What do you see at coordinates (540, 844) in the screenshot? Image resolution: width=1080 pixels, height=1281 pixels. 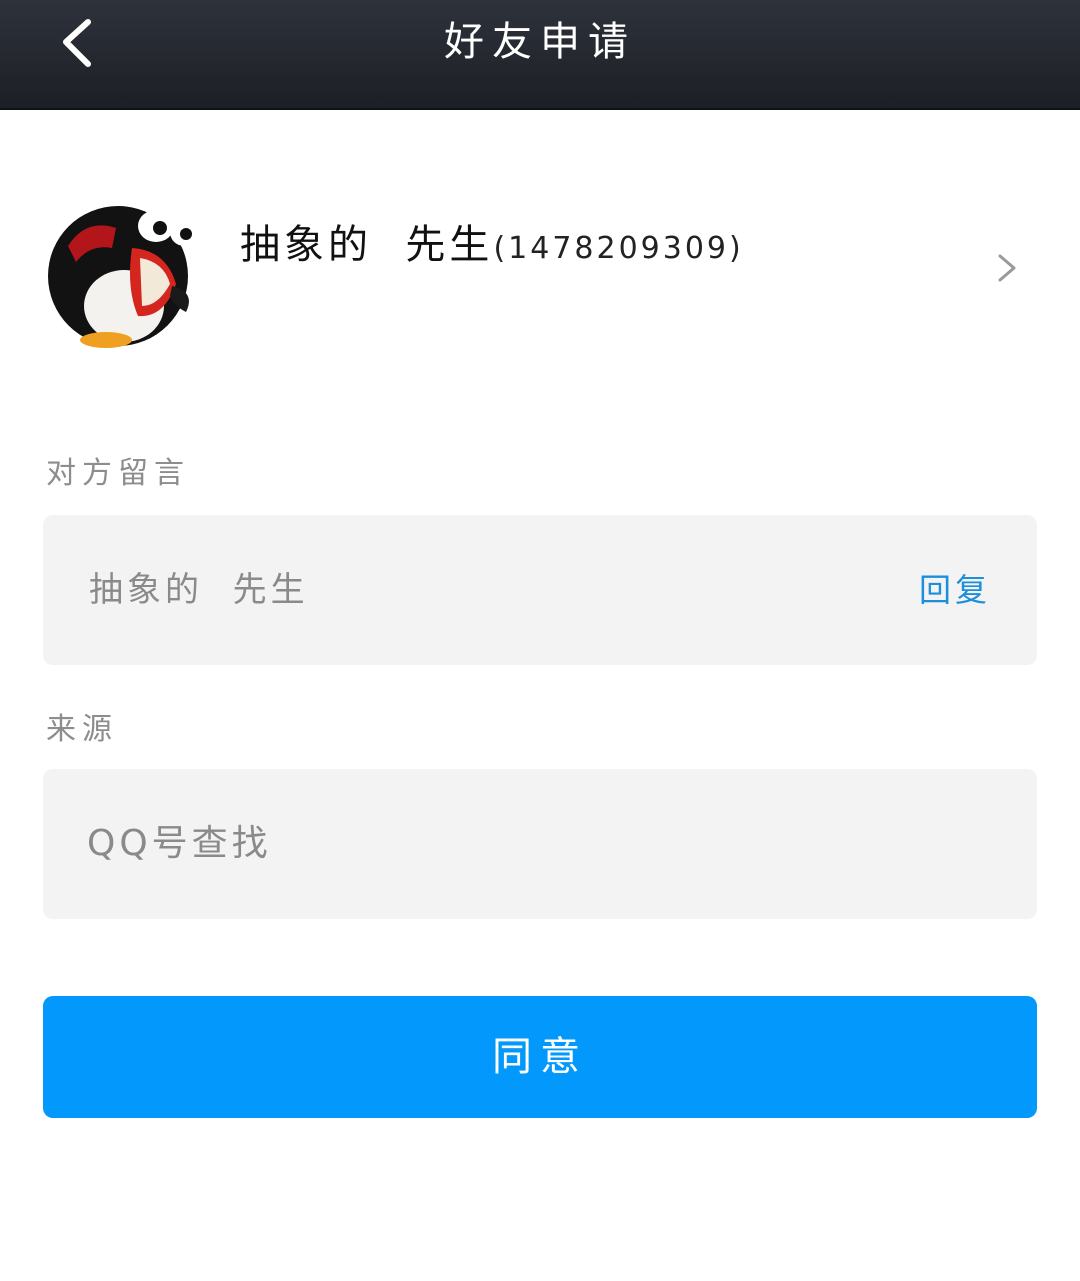 I see `source-box: QQ号查找` at bounding box center [540, 844].